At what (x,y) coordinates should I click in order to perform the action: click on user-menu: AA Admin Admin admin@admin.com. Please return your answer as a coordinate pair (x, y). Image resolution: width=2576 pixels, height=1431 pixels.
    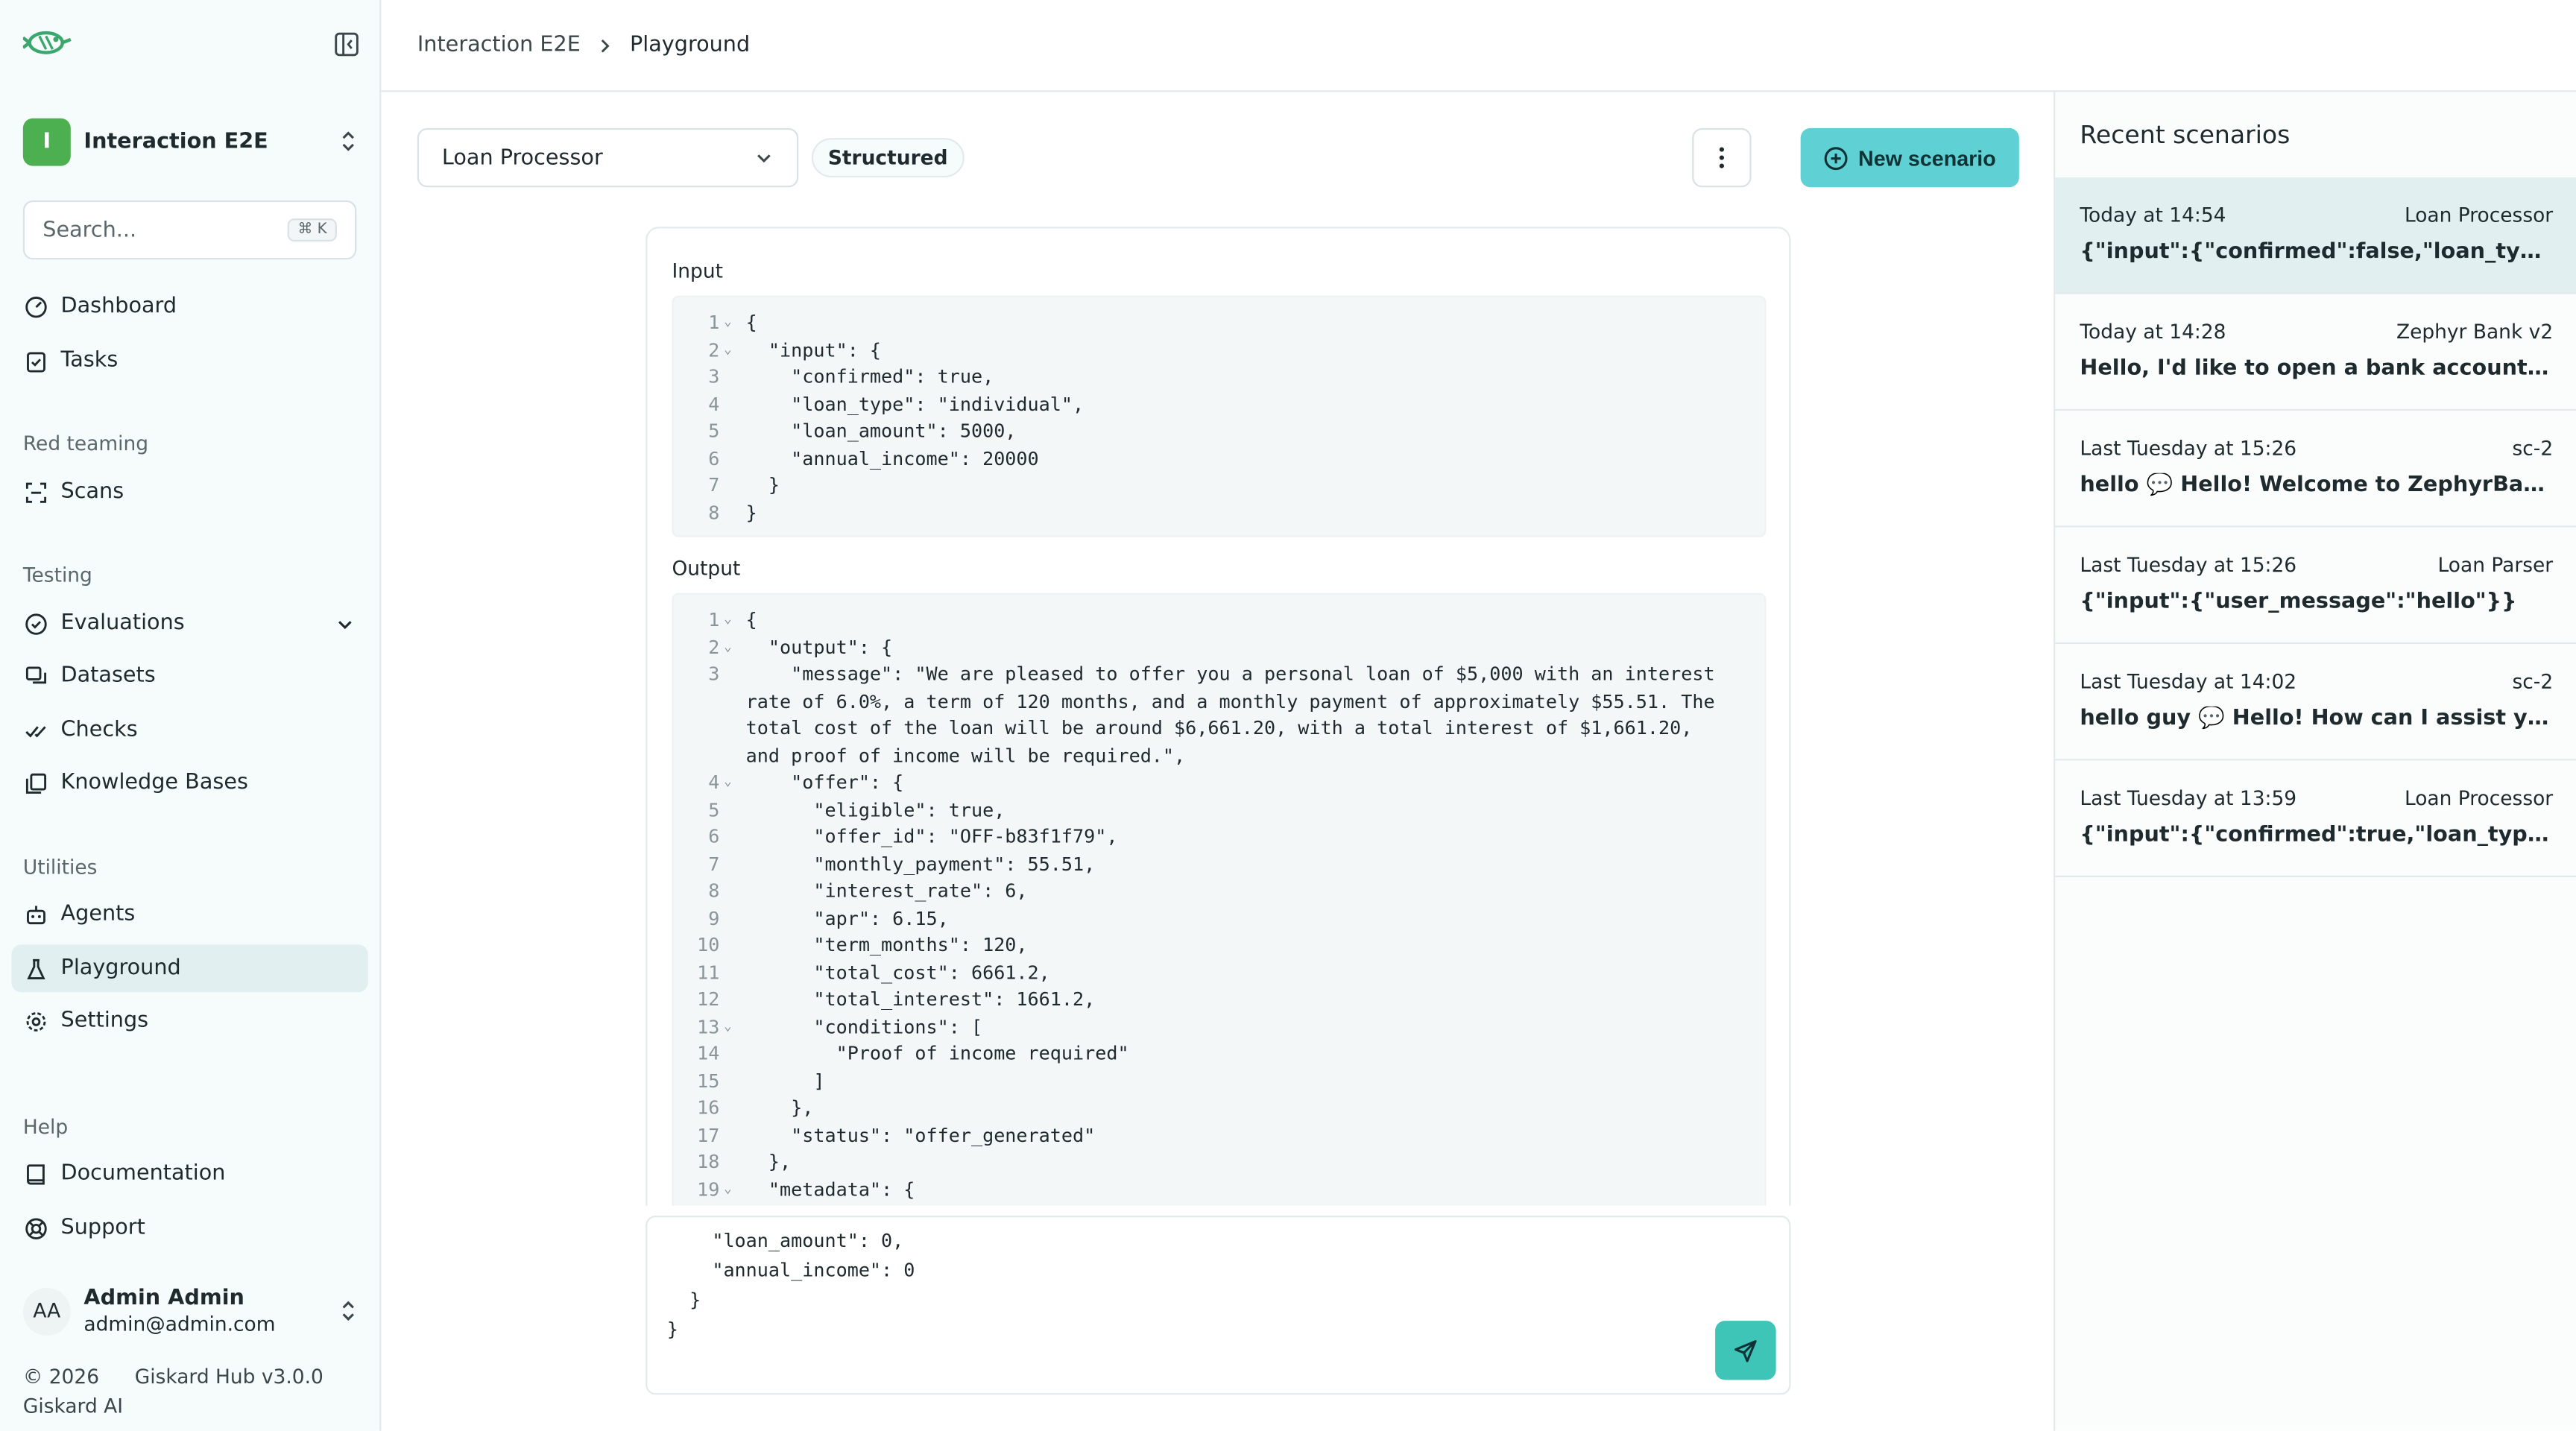
    Looking at the image, I should click on (191, 1311).